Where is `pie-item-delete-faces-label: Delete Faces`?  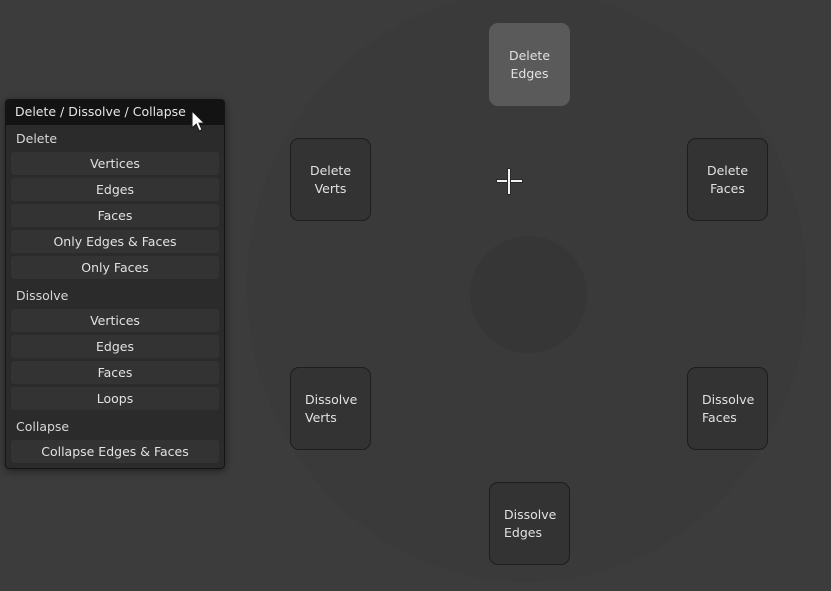
pie-item-delete-faces-label: Delete Faces is located at coordinates (727, 179).